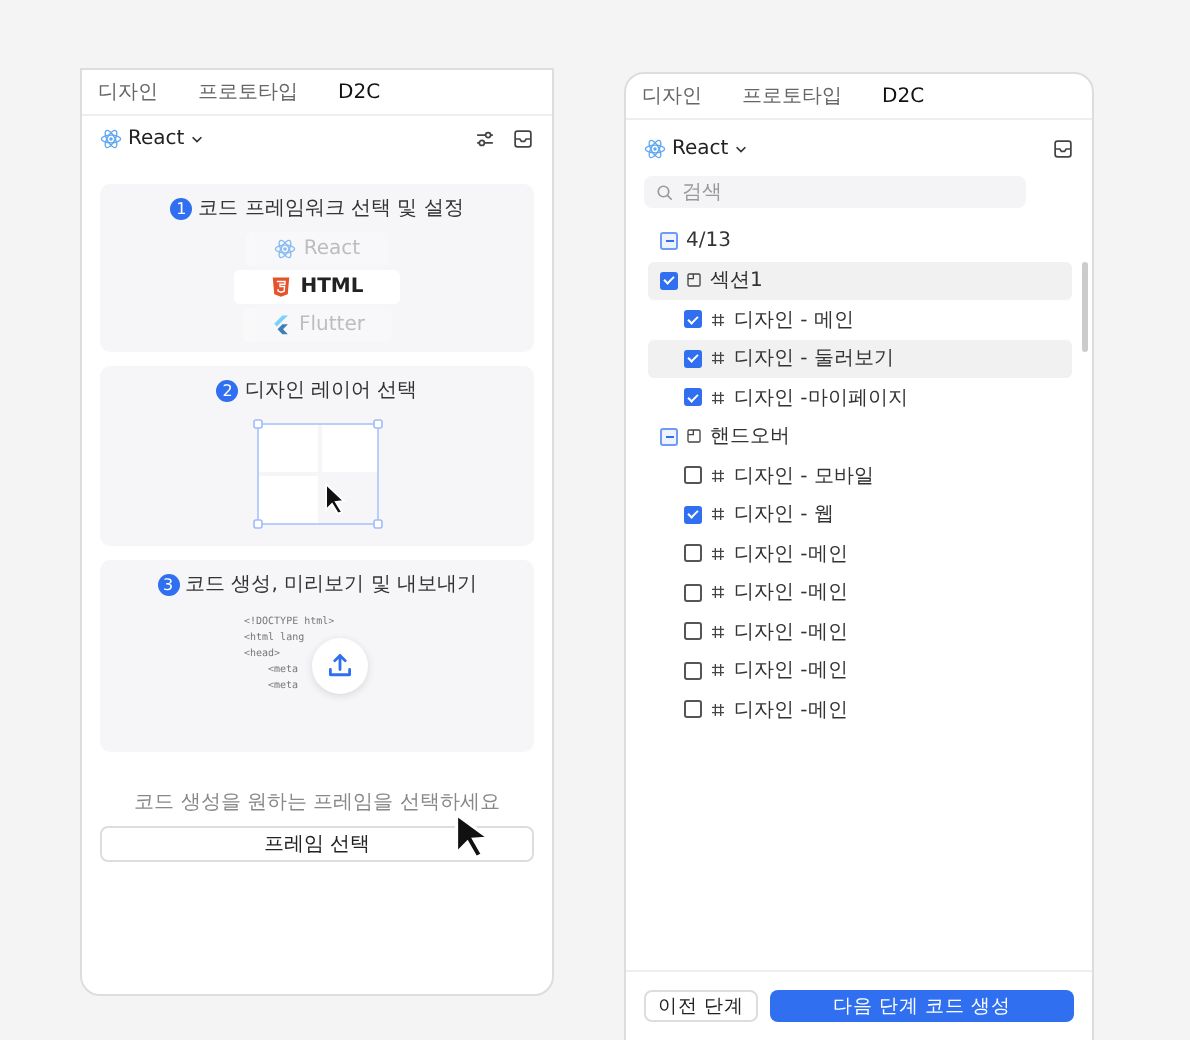 This screenshot has height=1040, width=1190. What do you see at coordinates (860, 358) in the screenshot?
I see `tree-row: 디자인 - 둘러보기` at bounding box center [860, 358].